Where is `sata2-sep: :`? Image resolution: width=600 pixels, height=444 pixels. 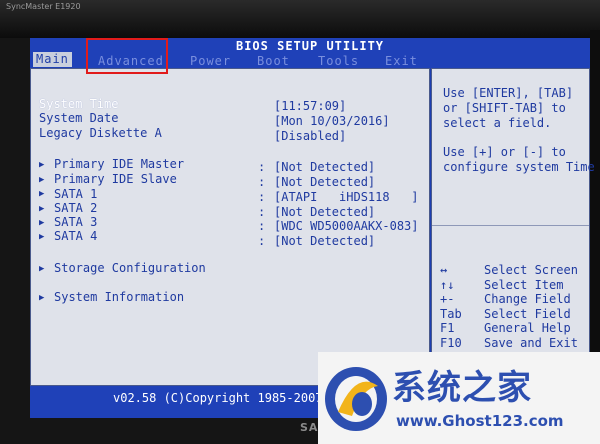 sata2-sep: : is located at coordinates (262, 212).